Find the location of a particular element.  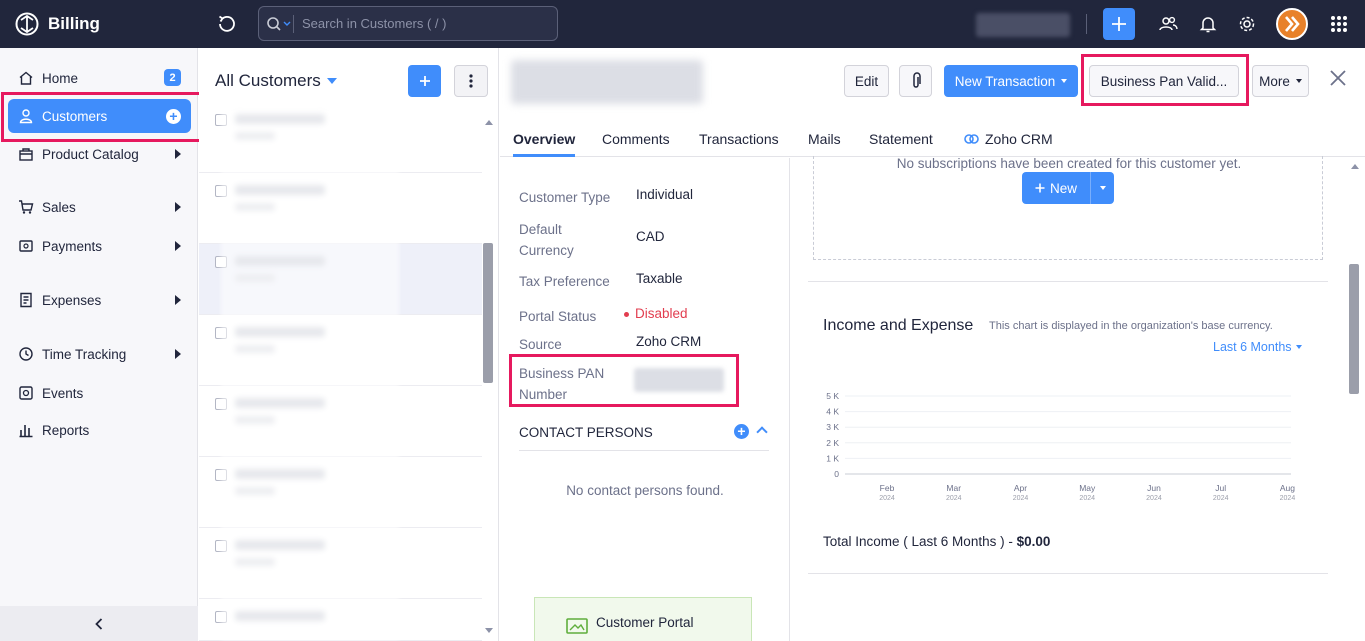

quick-create-button is located at coordinates (1119, 24).